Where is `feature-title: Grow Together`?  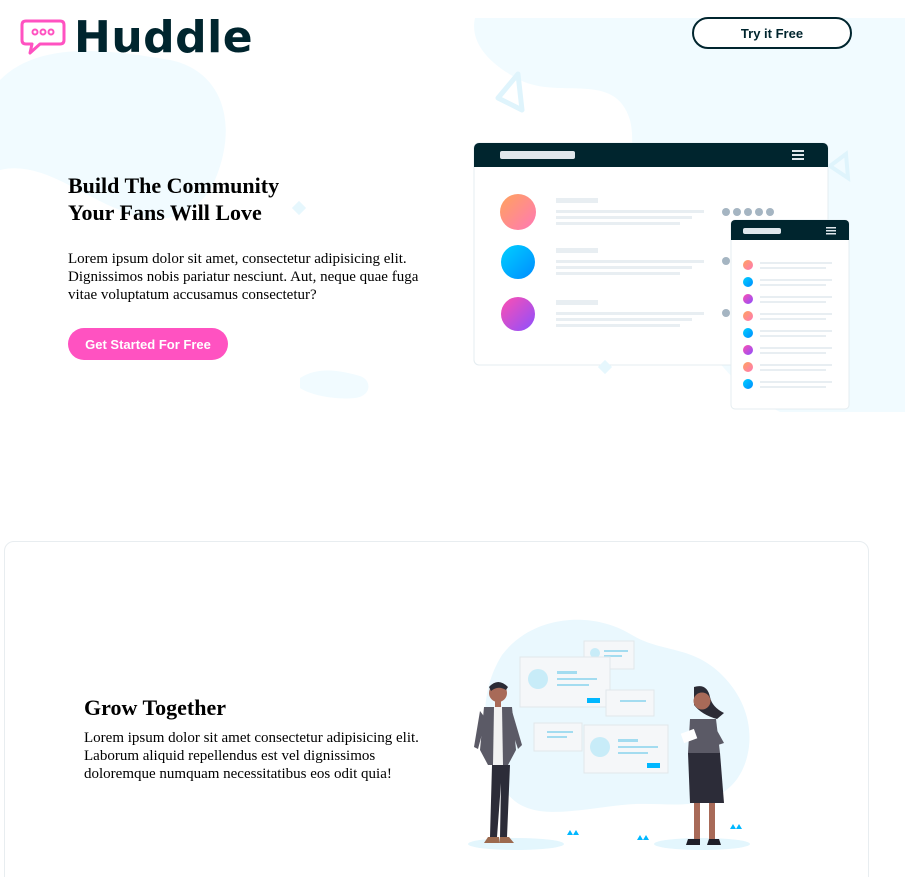
feature-title: Grow Together is located at coordinates (155, 707).